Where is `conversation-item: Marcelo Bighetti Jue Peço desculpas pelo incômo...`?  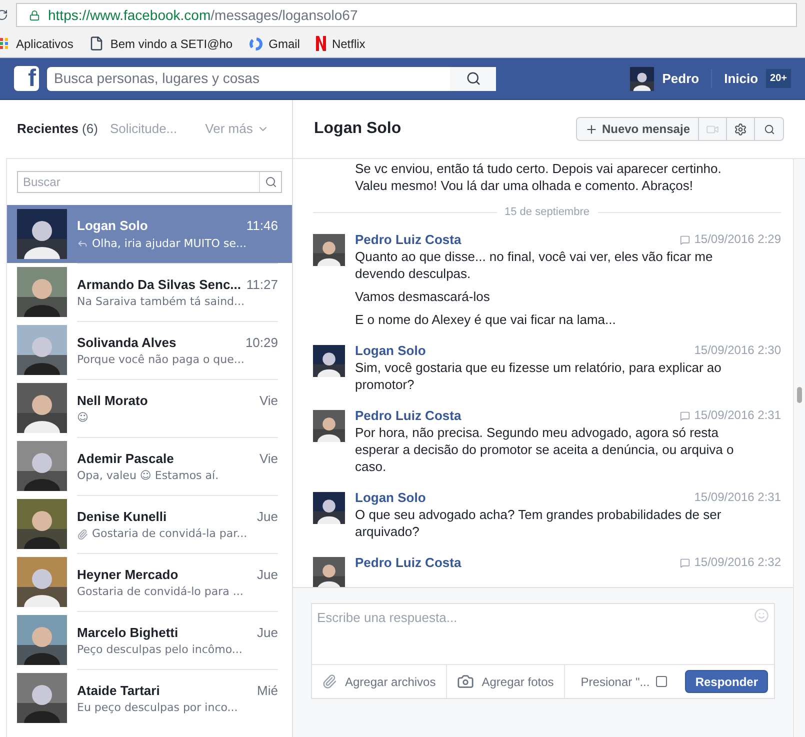
conversation-item: Marcelo Bighetti Jue Peço desculpas pelo incômo... is located at coordinates (149, 640).